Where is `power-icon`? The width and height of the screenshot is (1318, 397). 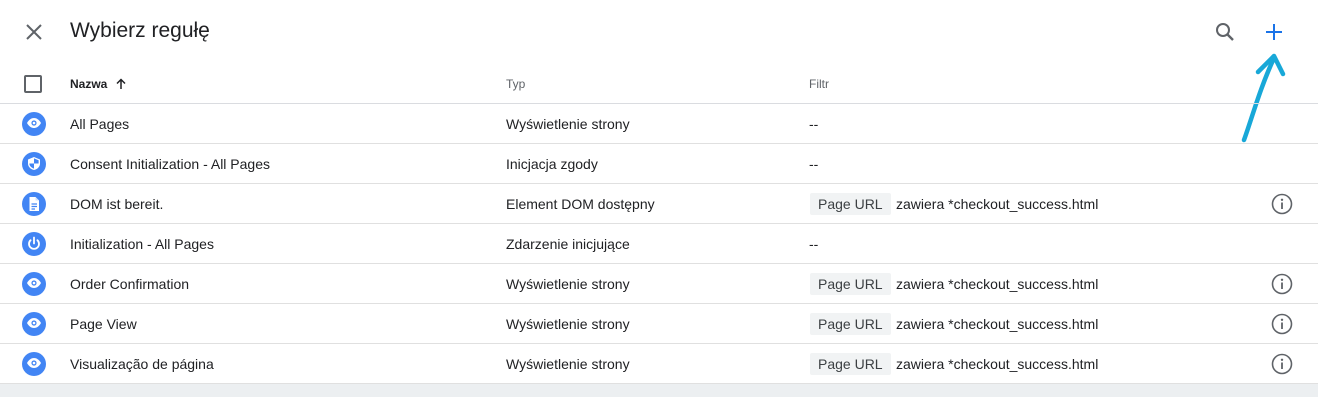 power-icon is located at coordinates (34, 244).